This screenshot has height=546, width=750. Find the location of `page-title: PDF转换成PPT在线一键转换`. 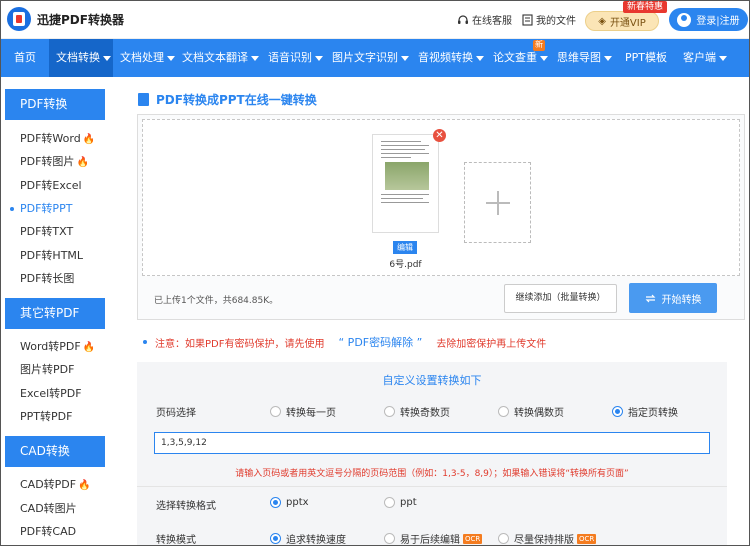

page-title: PDF转换成PPT在线一键转换 is located at coordinates (227, 99).